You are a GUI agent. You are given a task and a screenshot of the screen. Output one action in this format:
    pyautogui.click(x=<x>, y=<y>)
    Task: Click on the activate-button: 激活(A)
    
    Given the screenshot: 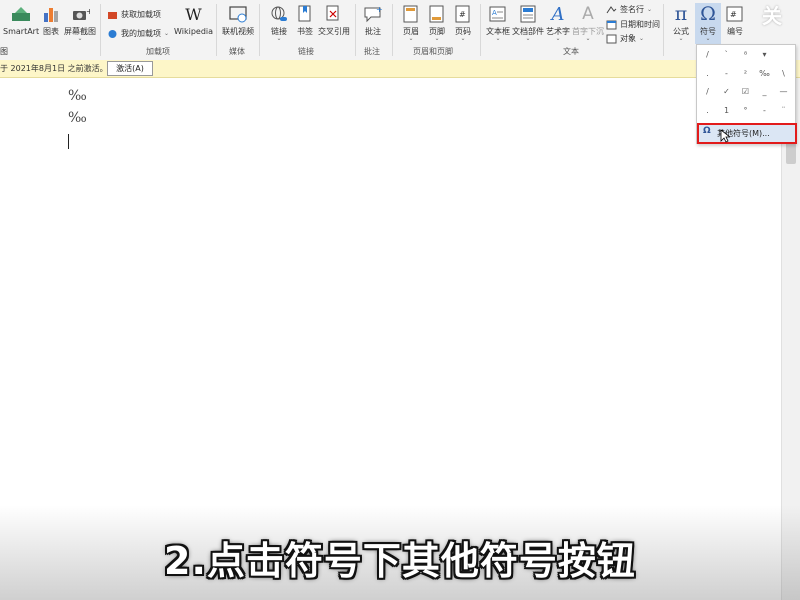 What is the action you would take?
    pyautogui.click(x=130, y=68)
    